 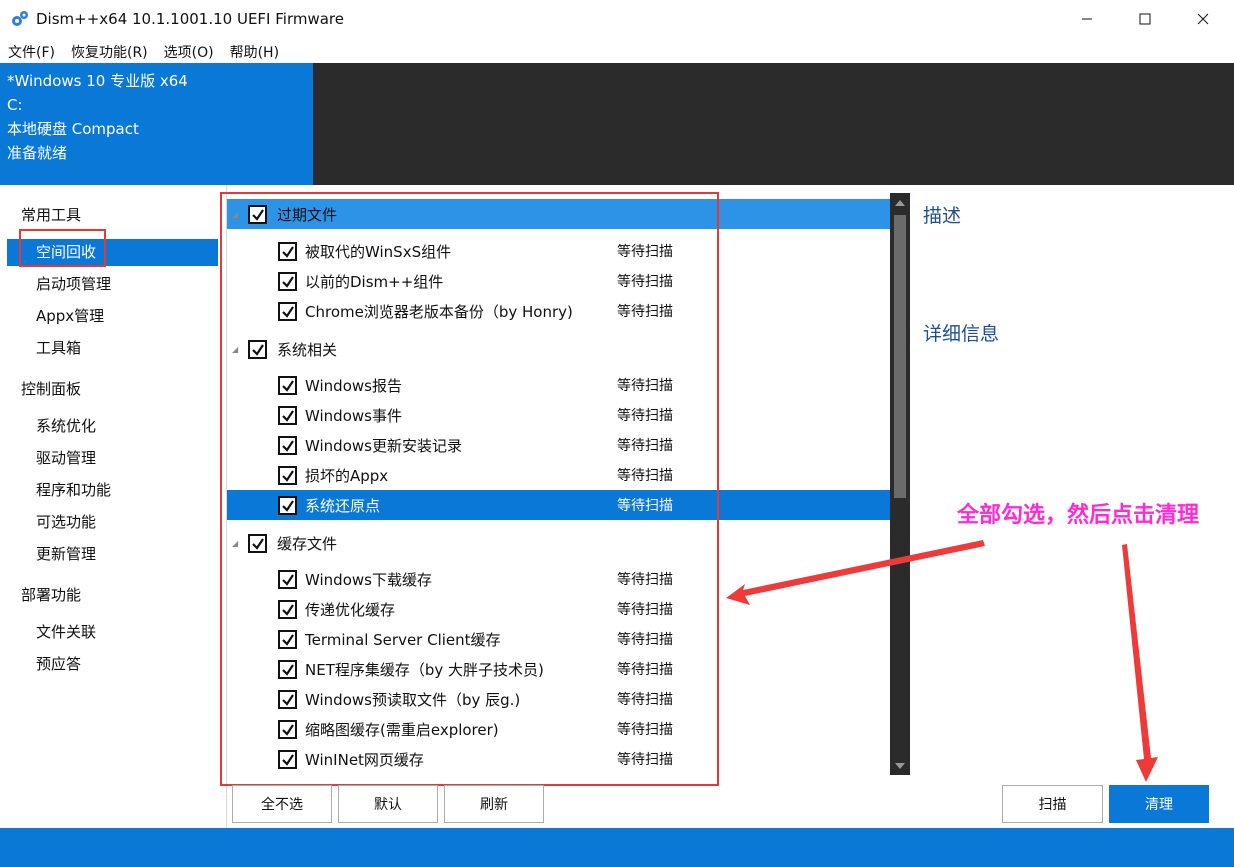 I want to click on os-name: *Windows 10 专业版 x64, so click(x=97, y=81).